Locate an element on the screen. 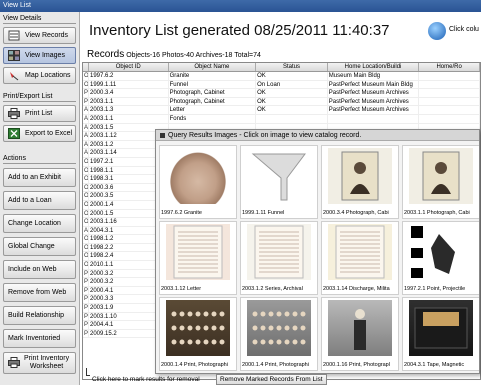 Image resolution: width=481 pixels, height=385 pixels. column-header-object-name: Object Name is located at coordinates (213, 67).